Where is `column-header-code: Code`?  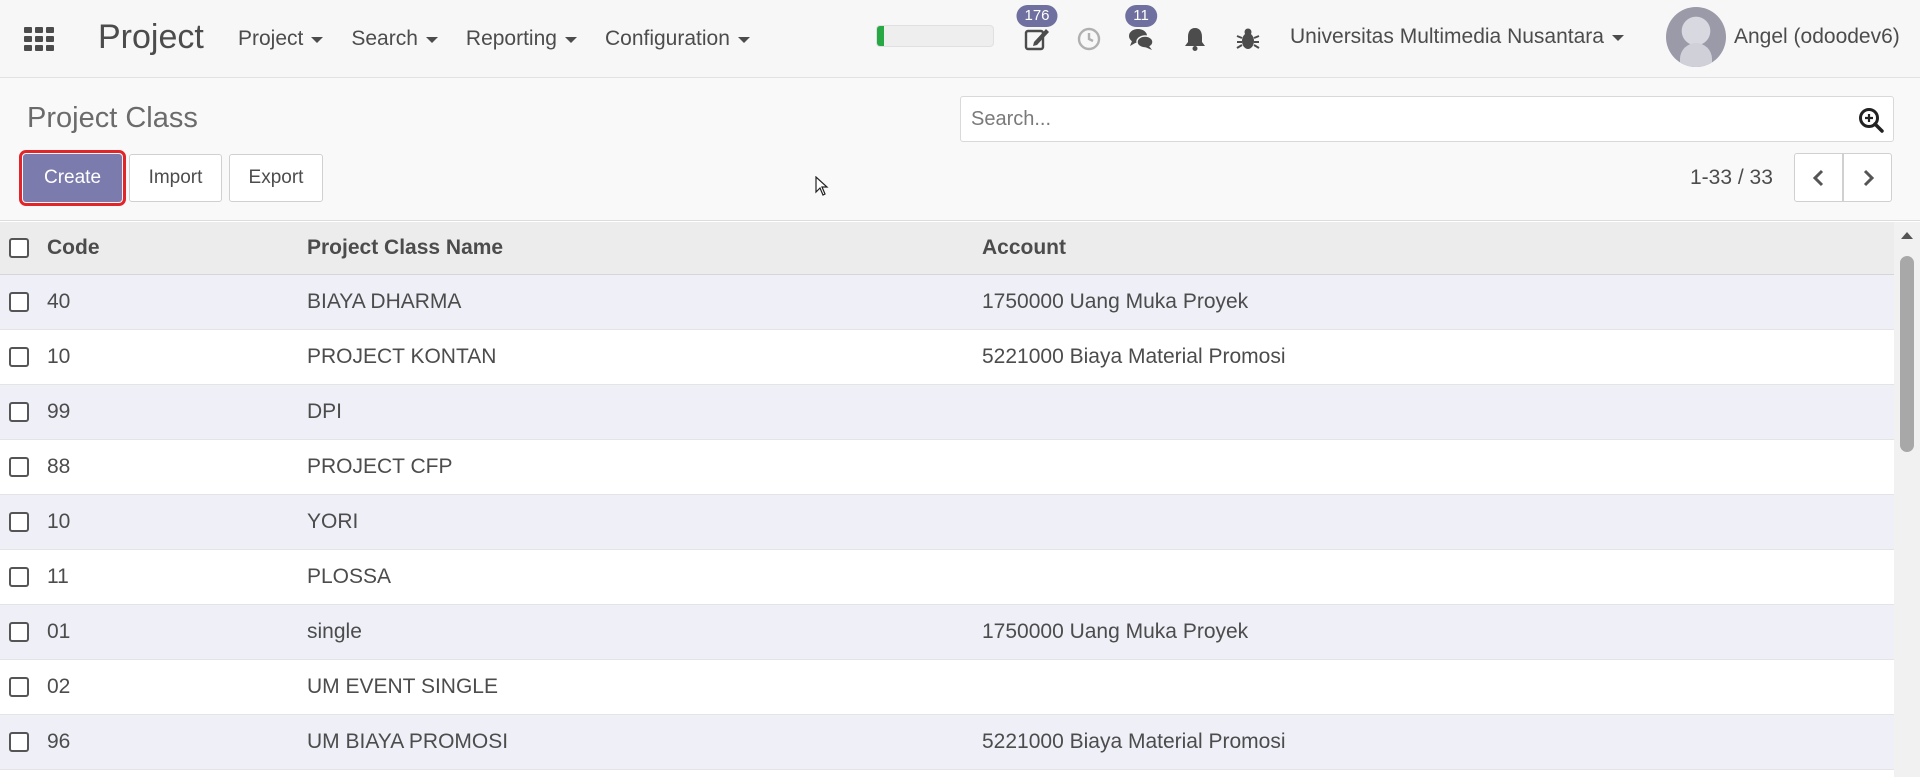
column-header-code: Code is located at coordinates (73, 248).